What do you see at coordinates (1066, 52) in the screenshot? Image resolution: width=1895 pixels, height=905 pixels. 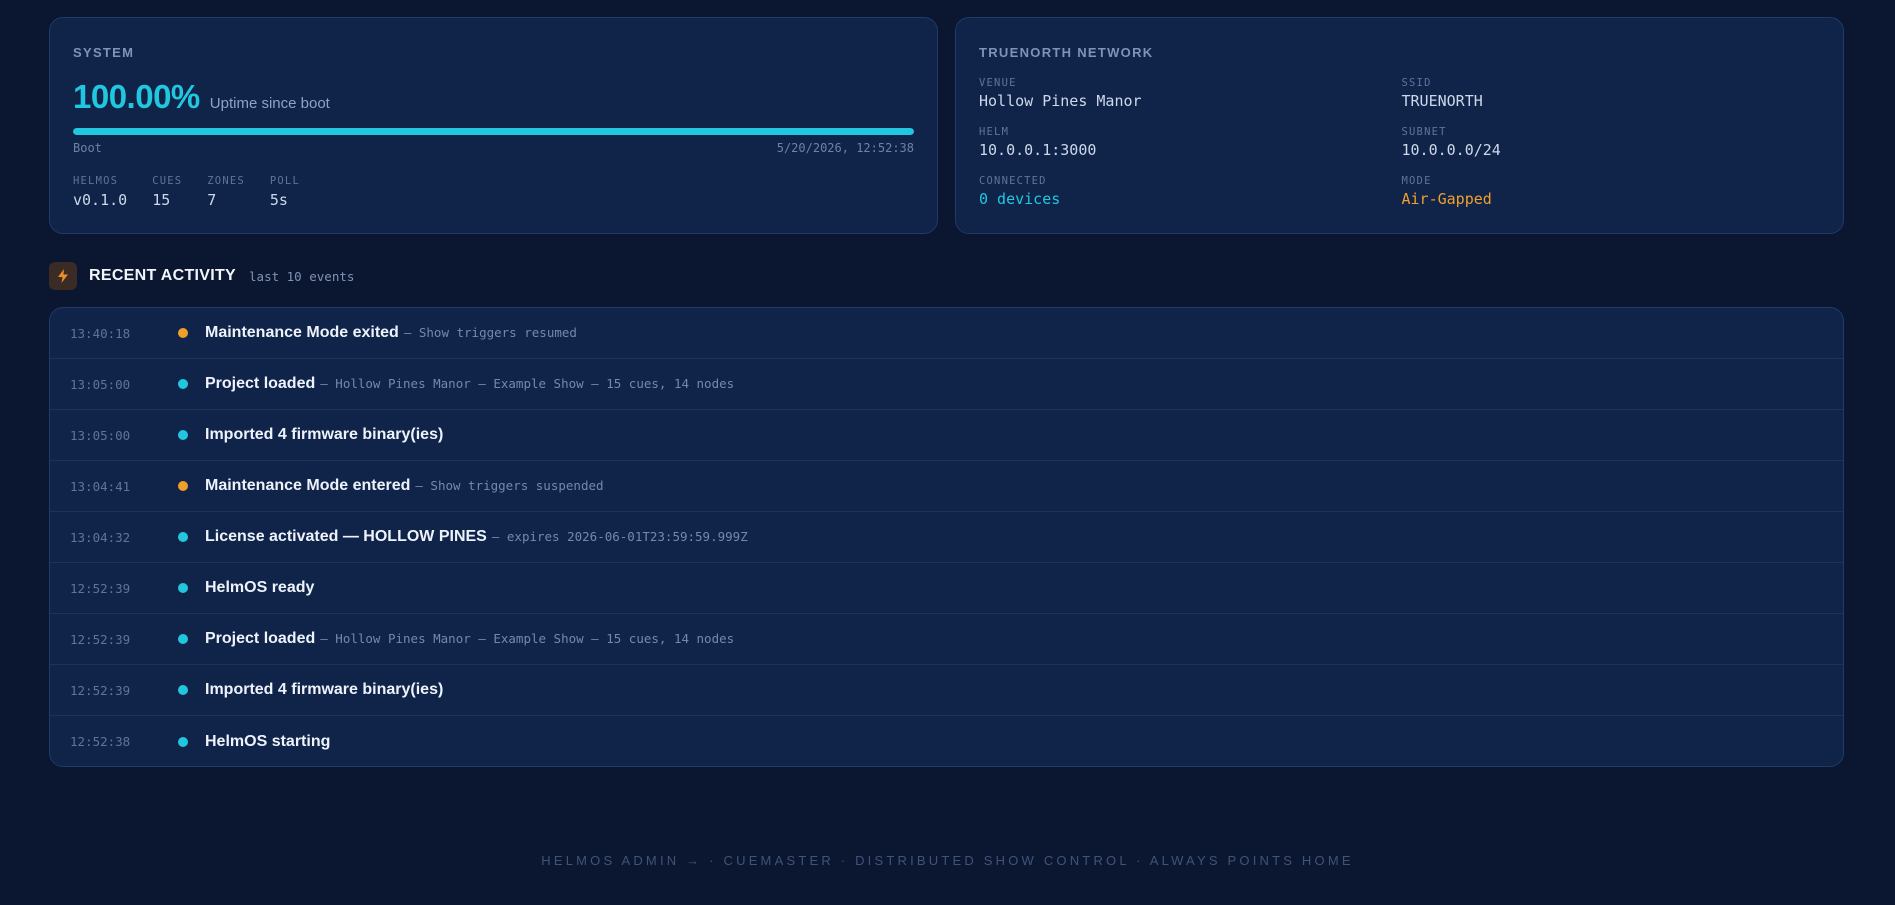 I see `network-card-title: TRUENORTH NETWORK` at bounding box center [1066, 52].